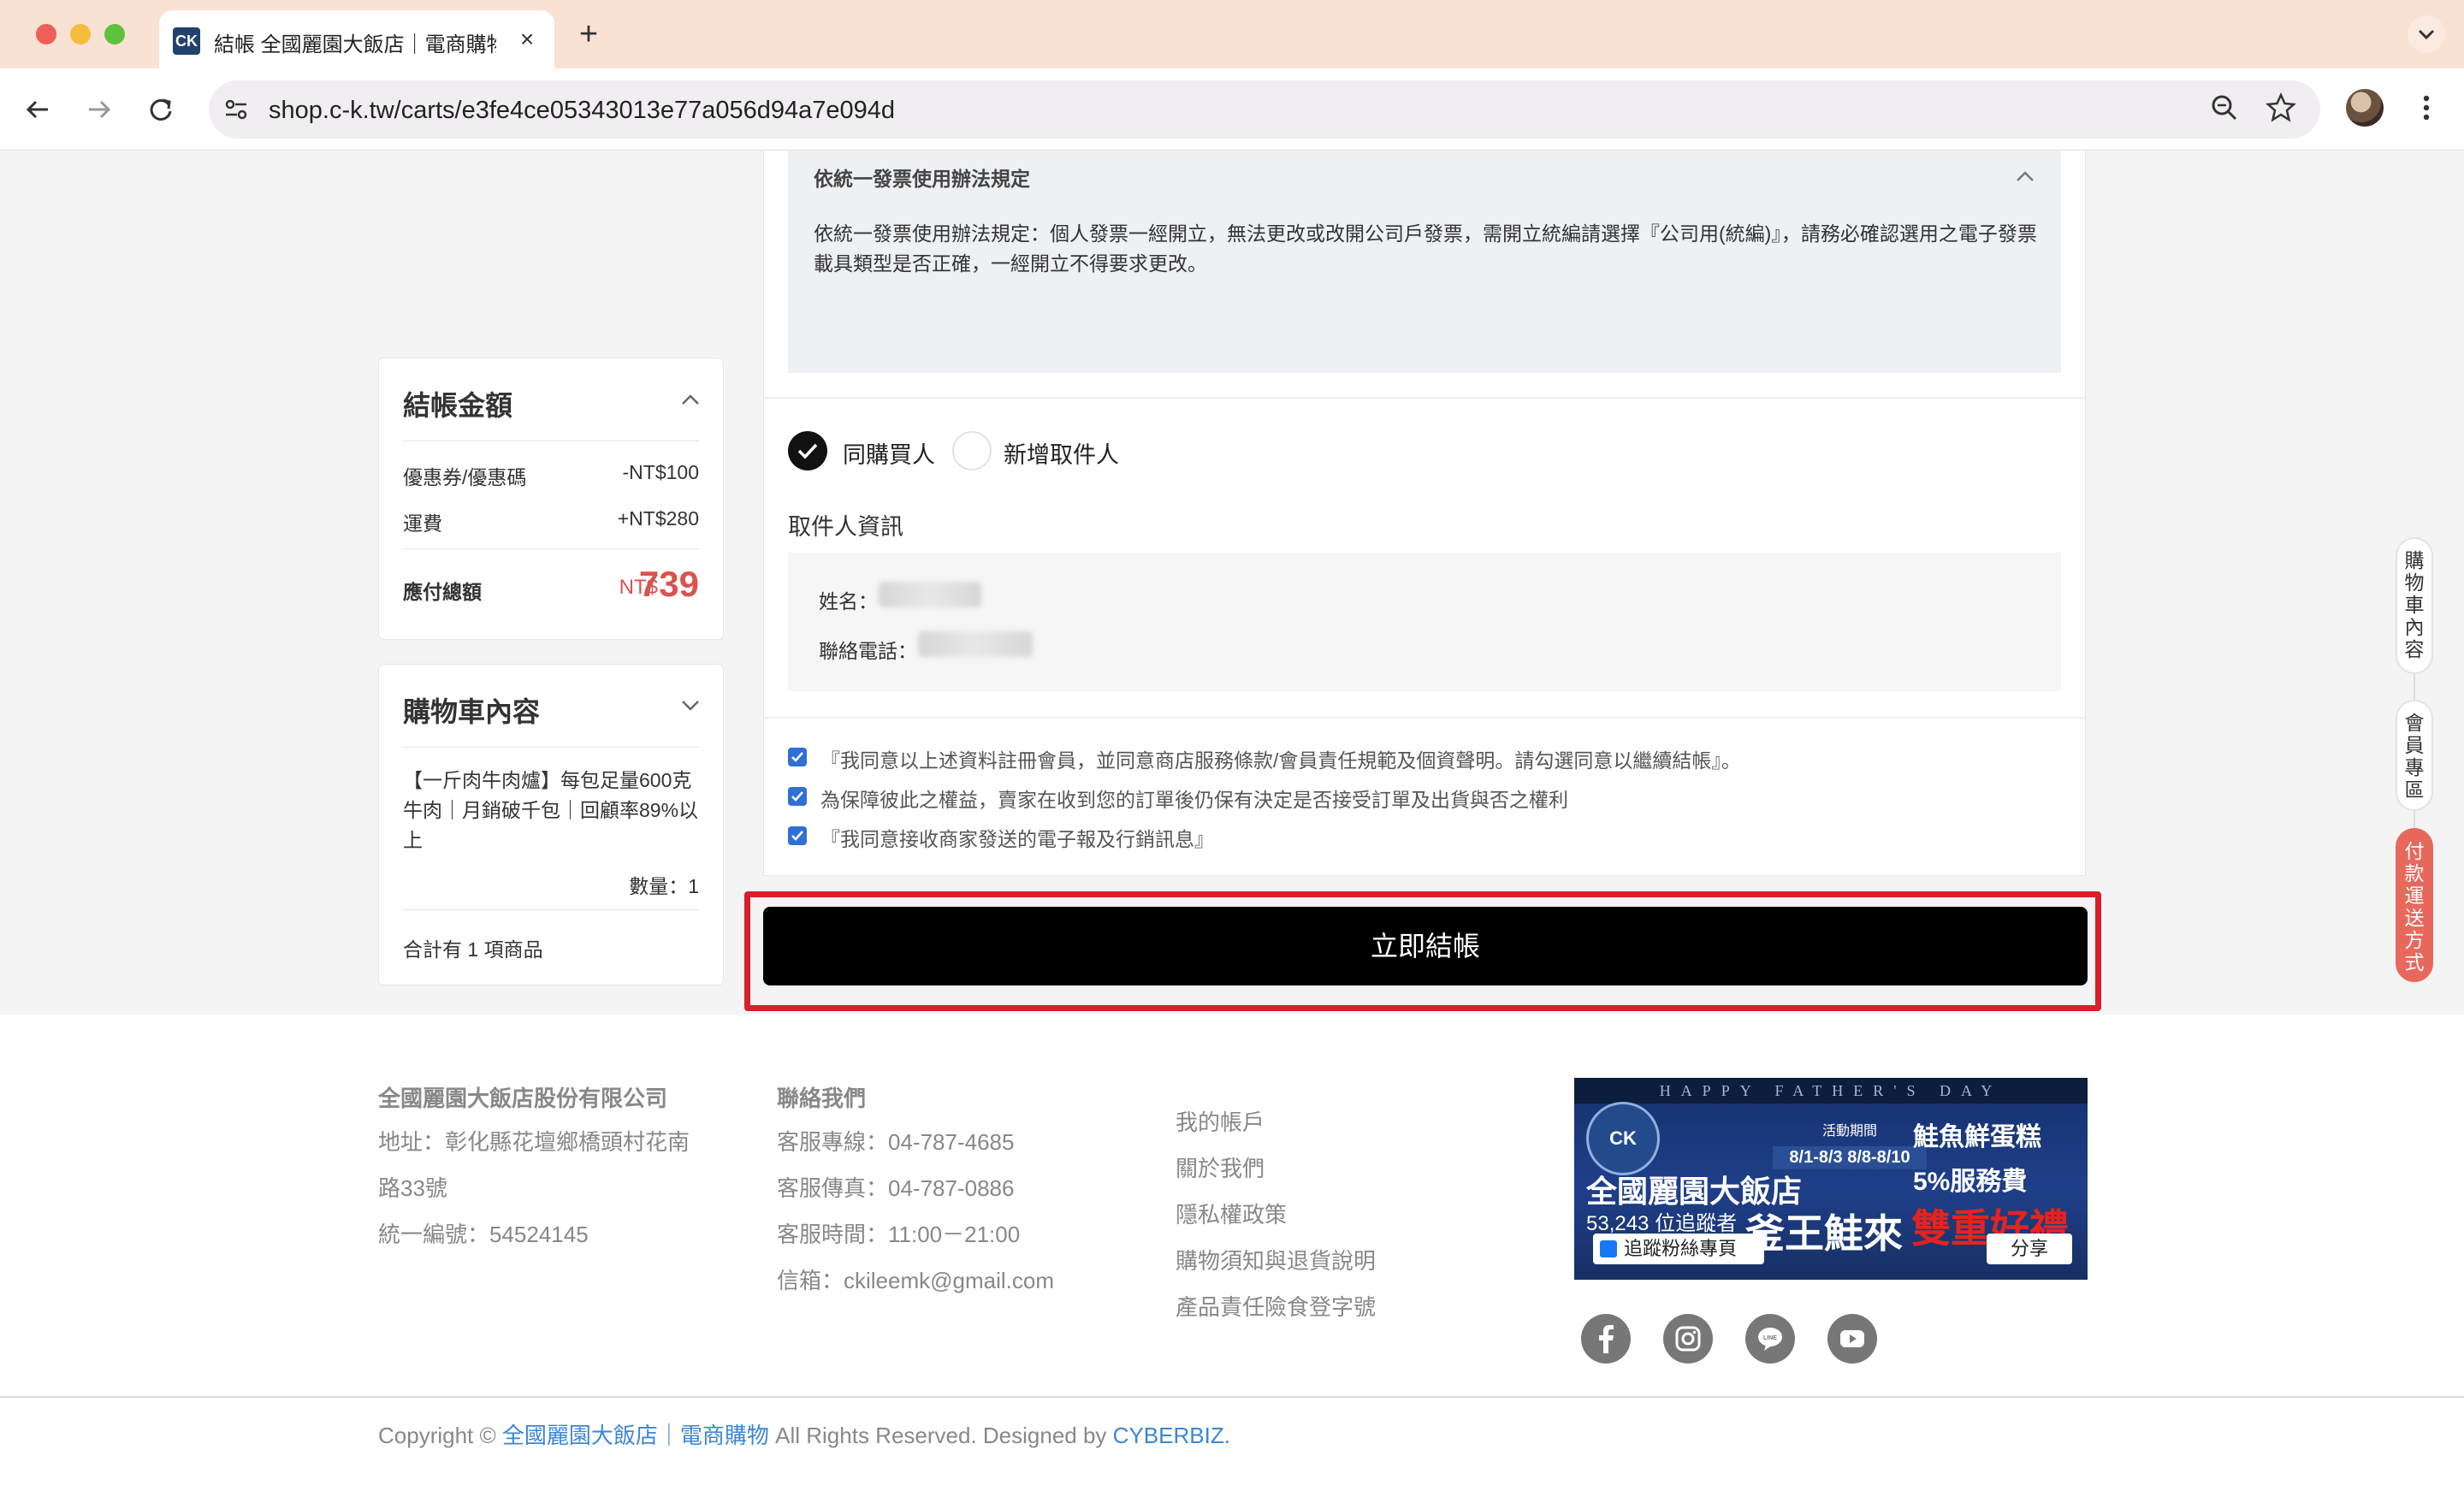  What do you see at coordinates (1606, 1339) in the screenshot?
I see `facebook-icon` at bounding box center [1606, 1339].